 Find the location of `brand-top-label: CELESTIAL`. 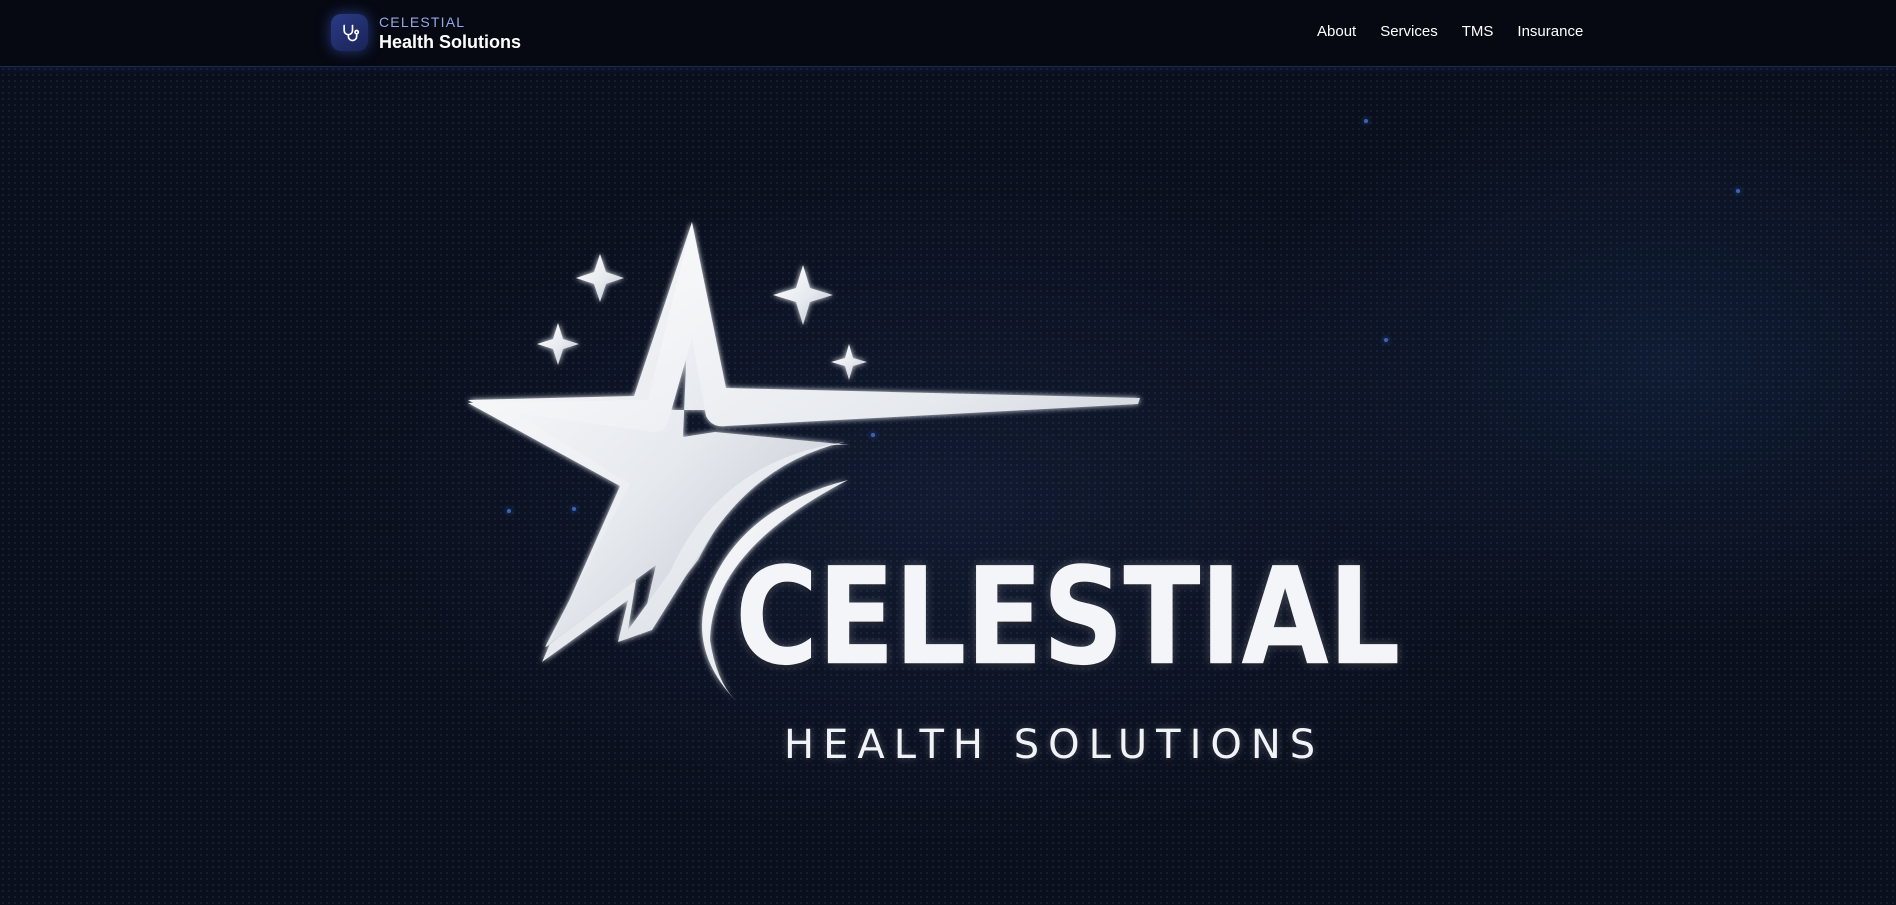

brand-top-label: CELESTIAL is located at coordinates (422, 21).